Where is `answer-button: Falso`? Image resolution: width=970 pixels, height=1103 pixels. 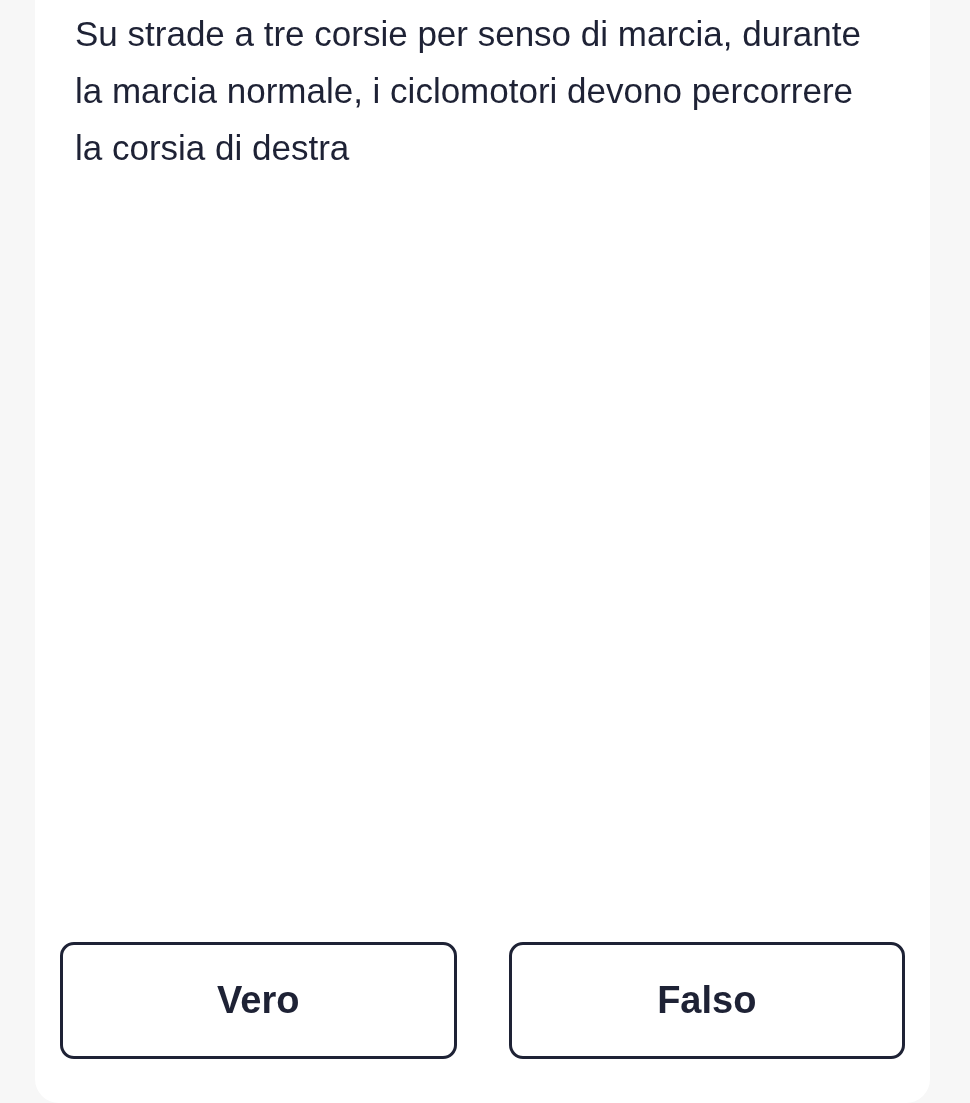
answer-button: Falso is located at coordinates (706, 1000).